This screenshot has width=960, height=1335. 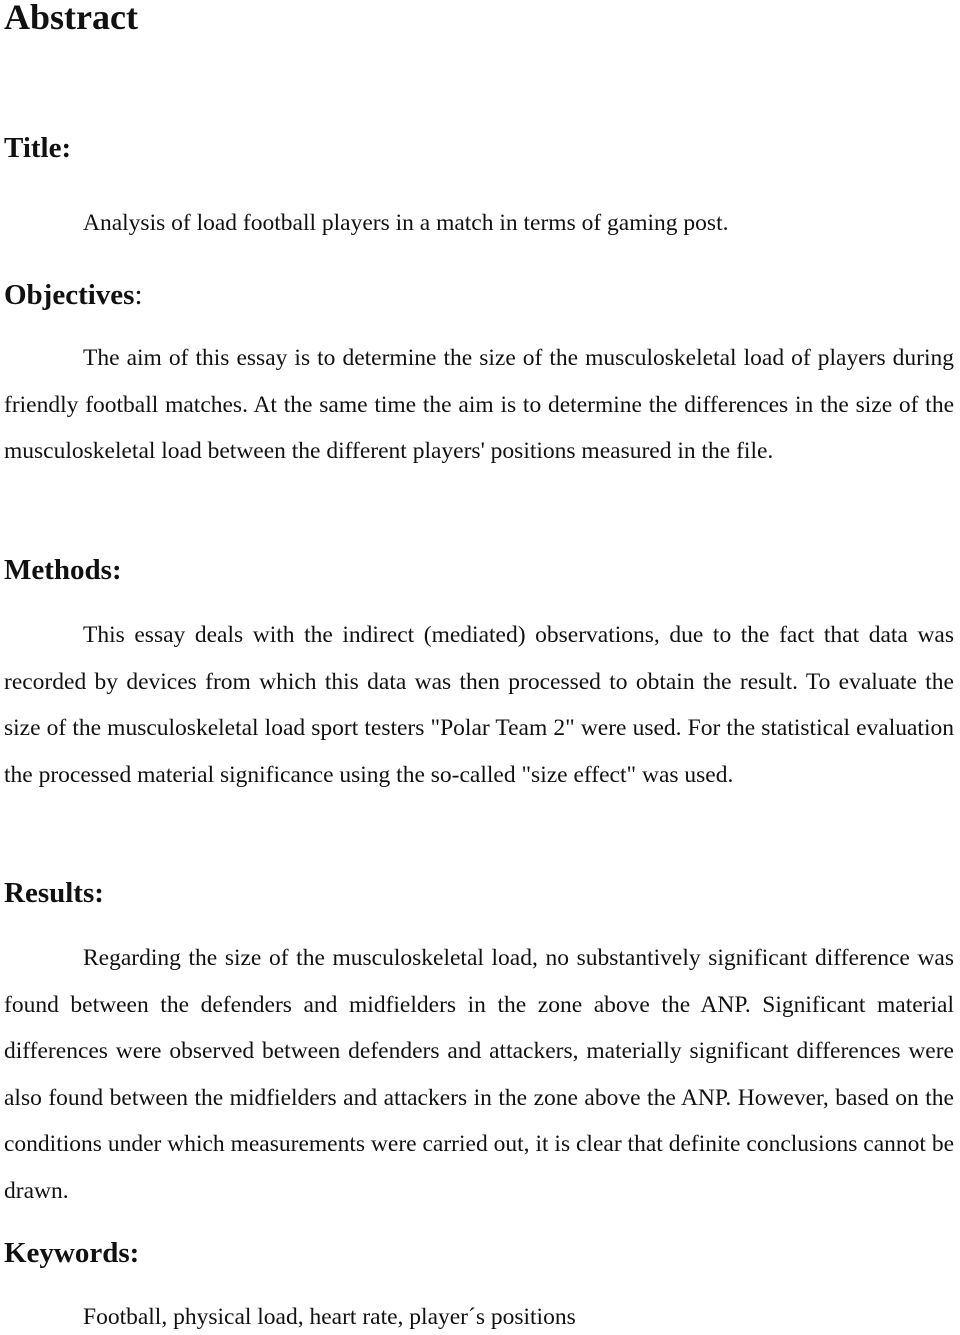 I want to click on section-heading-title: Title:, so click(x=37, y=148).